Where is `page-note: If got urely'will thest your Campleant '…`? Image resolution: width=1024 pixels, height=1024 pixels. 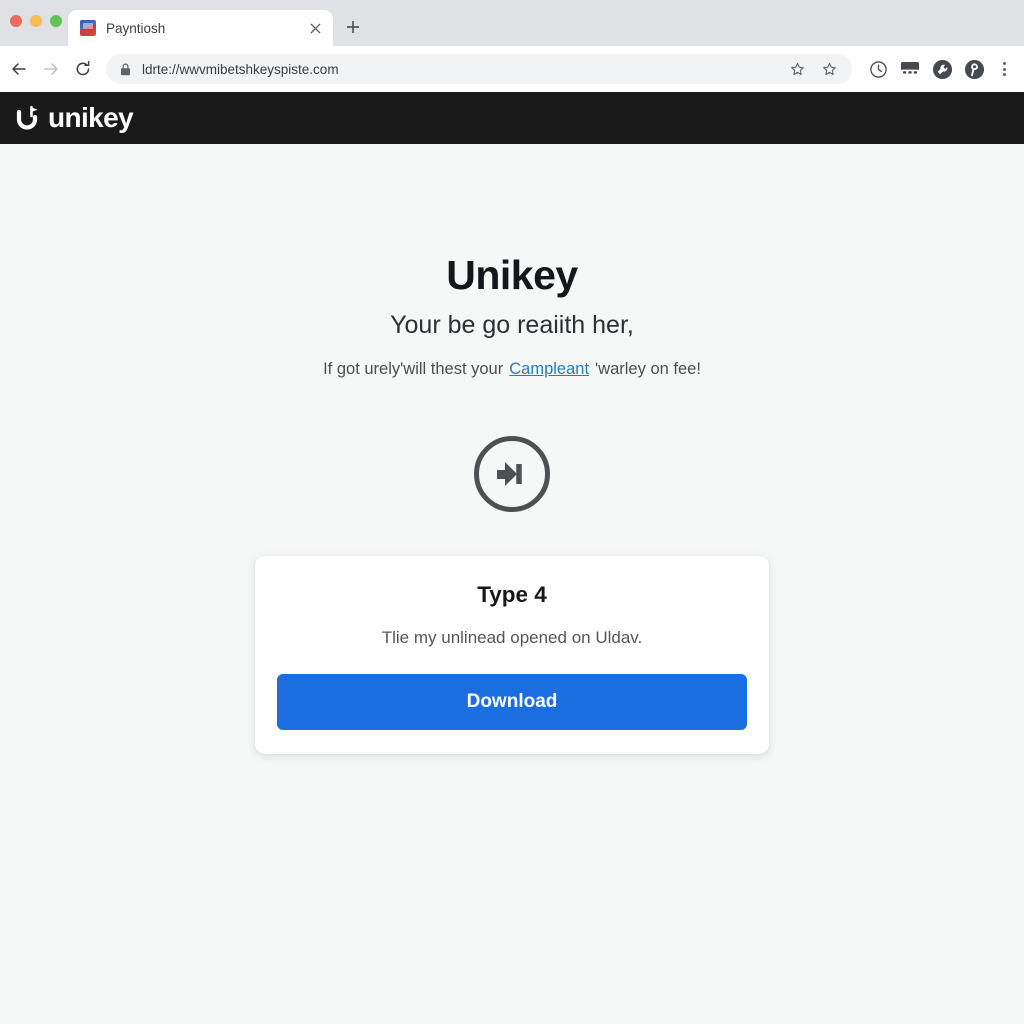 page-note: If got urely'will thest your Campleant '… is located at coordinates (512, 369).